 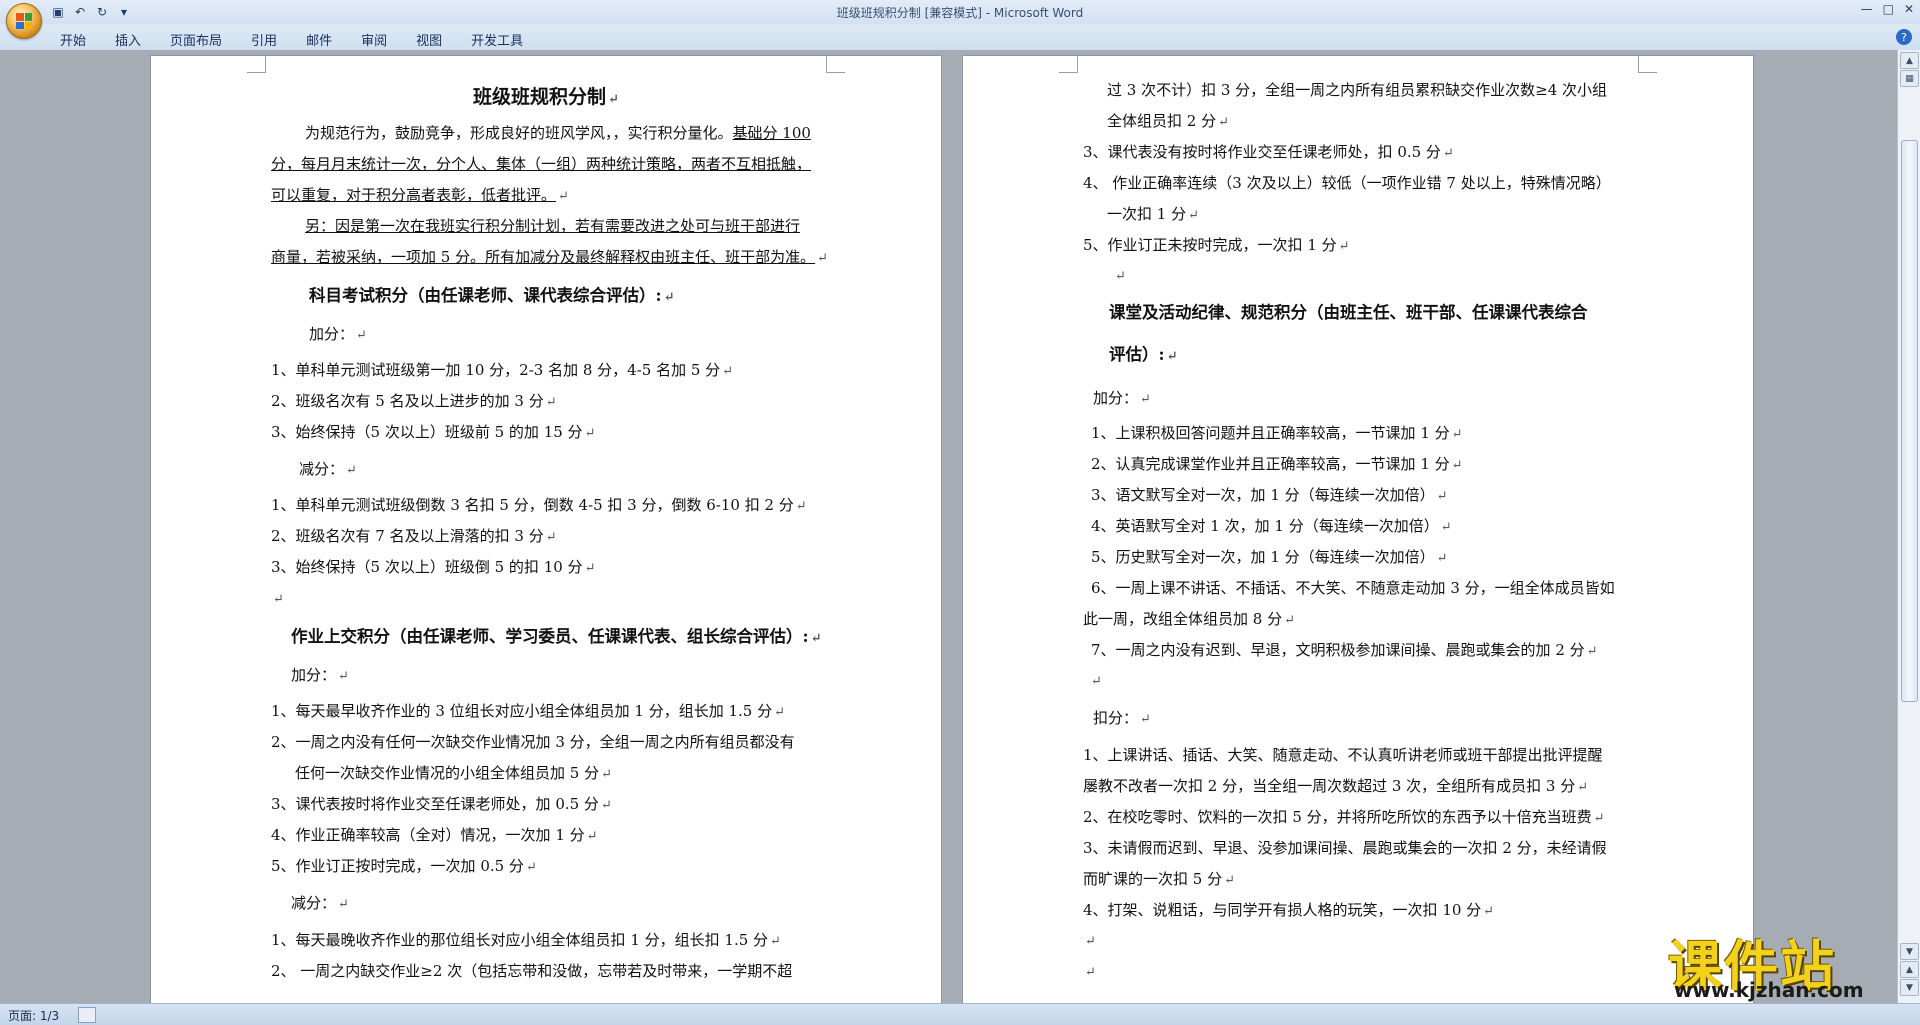 What do you see at coordinates (1357, 89) in the screenshot?
I see `list-item: 过 3 次不计）扣 3 分，全组一周之内所有组员累积缺交作业次数≥4 次小组` at bounding box center [1357, 89].